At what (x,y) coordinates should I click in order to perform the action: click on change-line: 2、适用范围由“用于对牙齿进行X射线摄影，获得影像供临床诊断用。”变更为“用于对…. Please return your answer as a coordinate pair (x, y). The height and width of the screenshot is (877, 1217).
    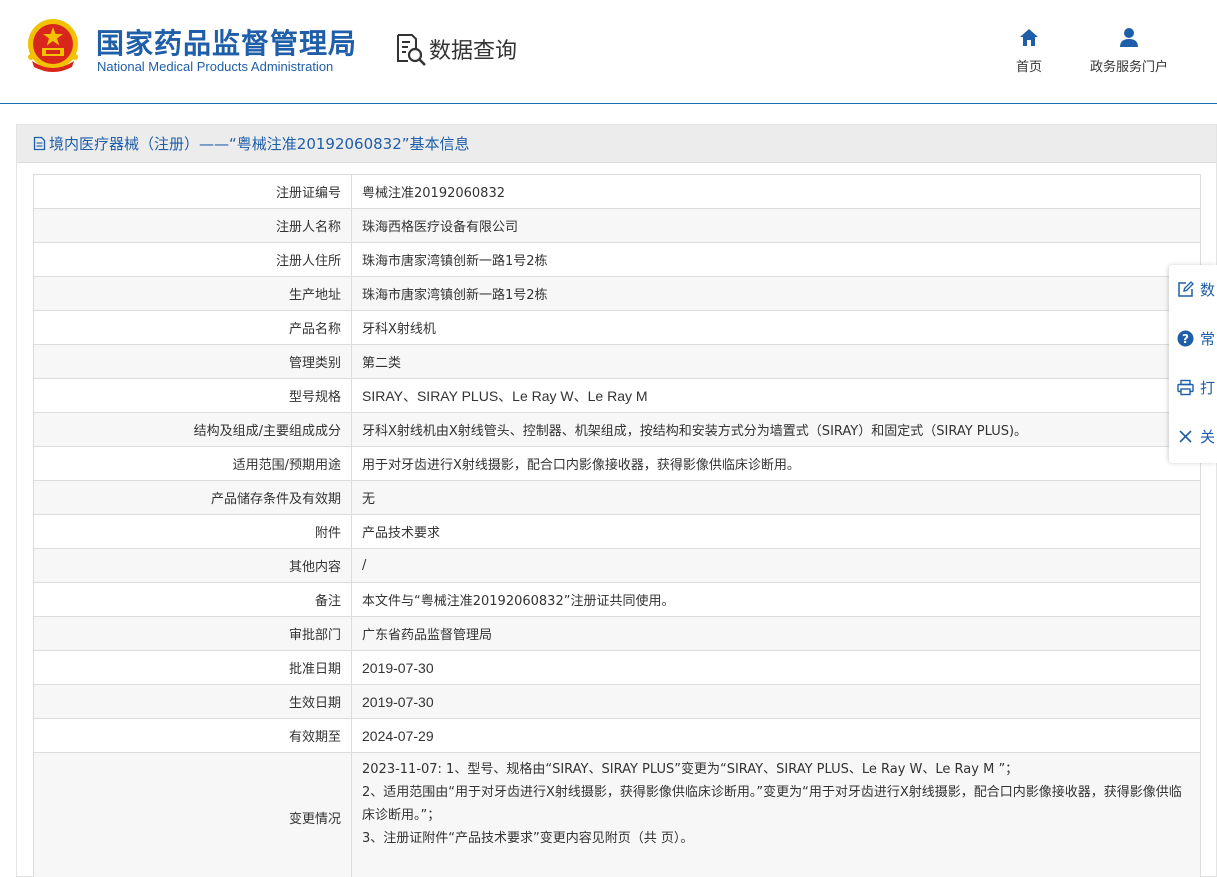
    Looking at the image, I should click on (772, 804).